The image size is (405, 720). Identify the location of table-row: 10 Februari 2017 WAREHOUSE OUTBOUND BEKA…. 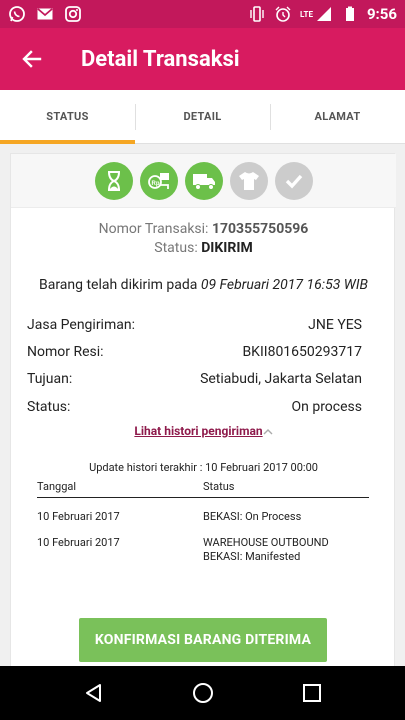
(203, 550).